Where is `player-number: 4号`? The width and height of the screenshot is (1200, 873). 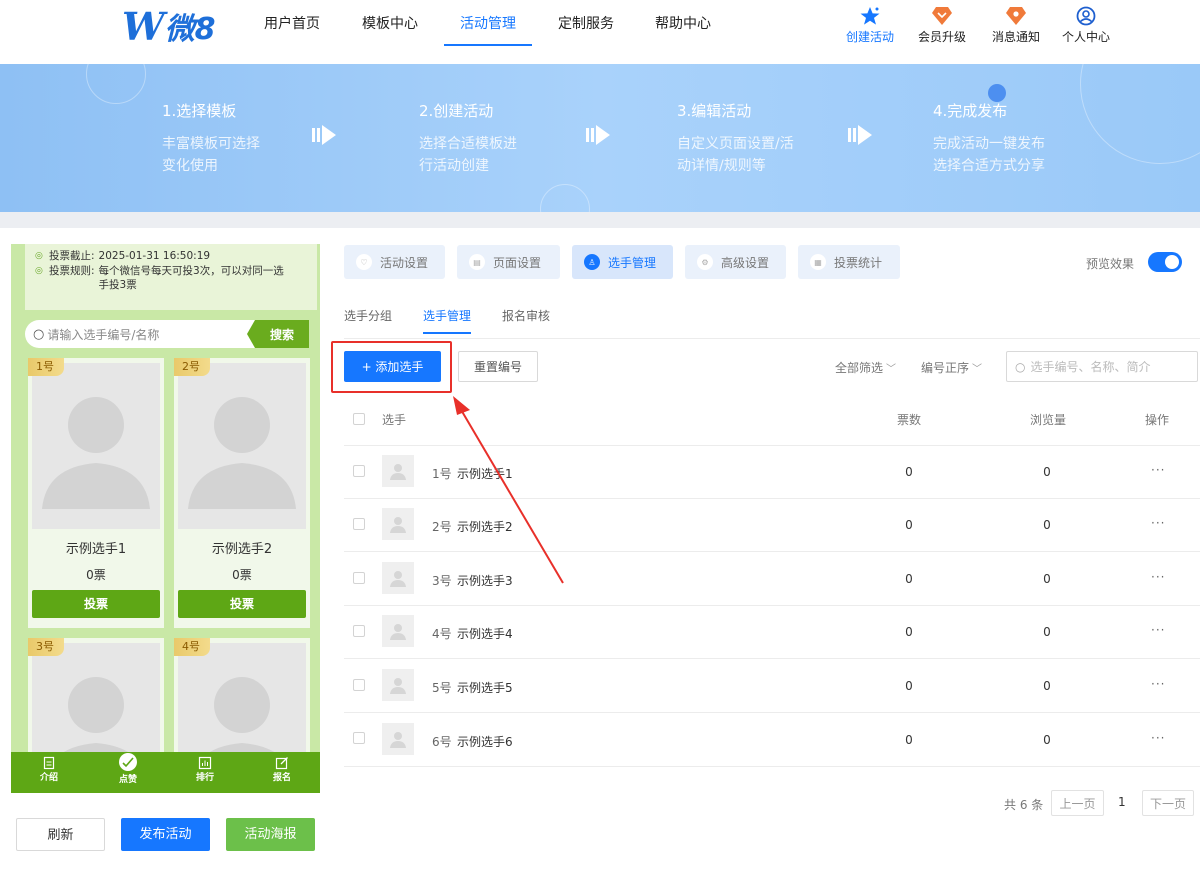
player-number: 4号 is located at coordinates (442, 634).